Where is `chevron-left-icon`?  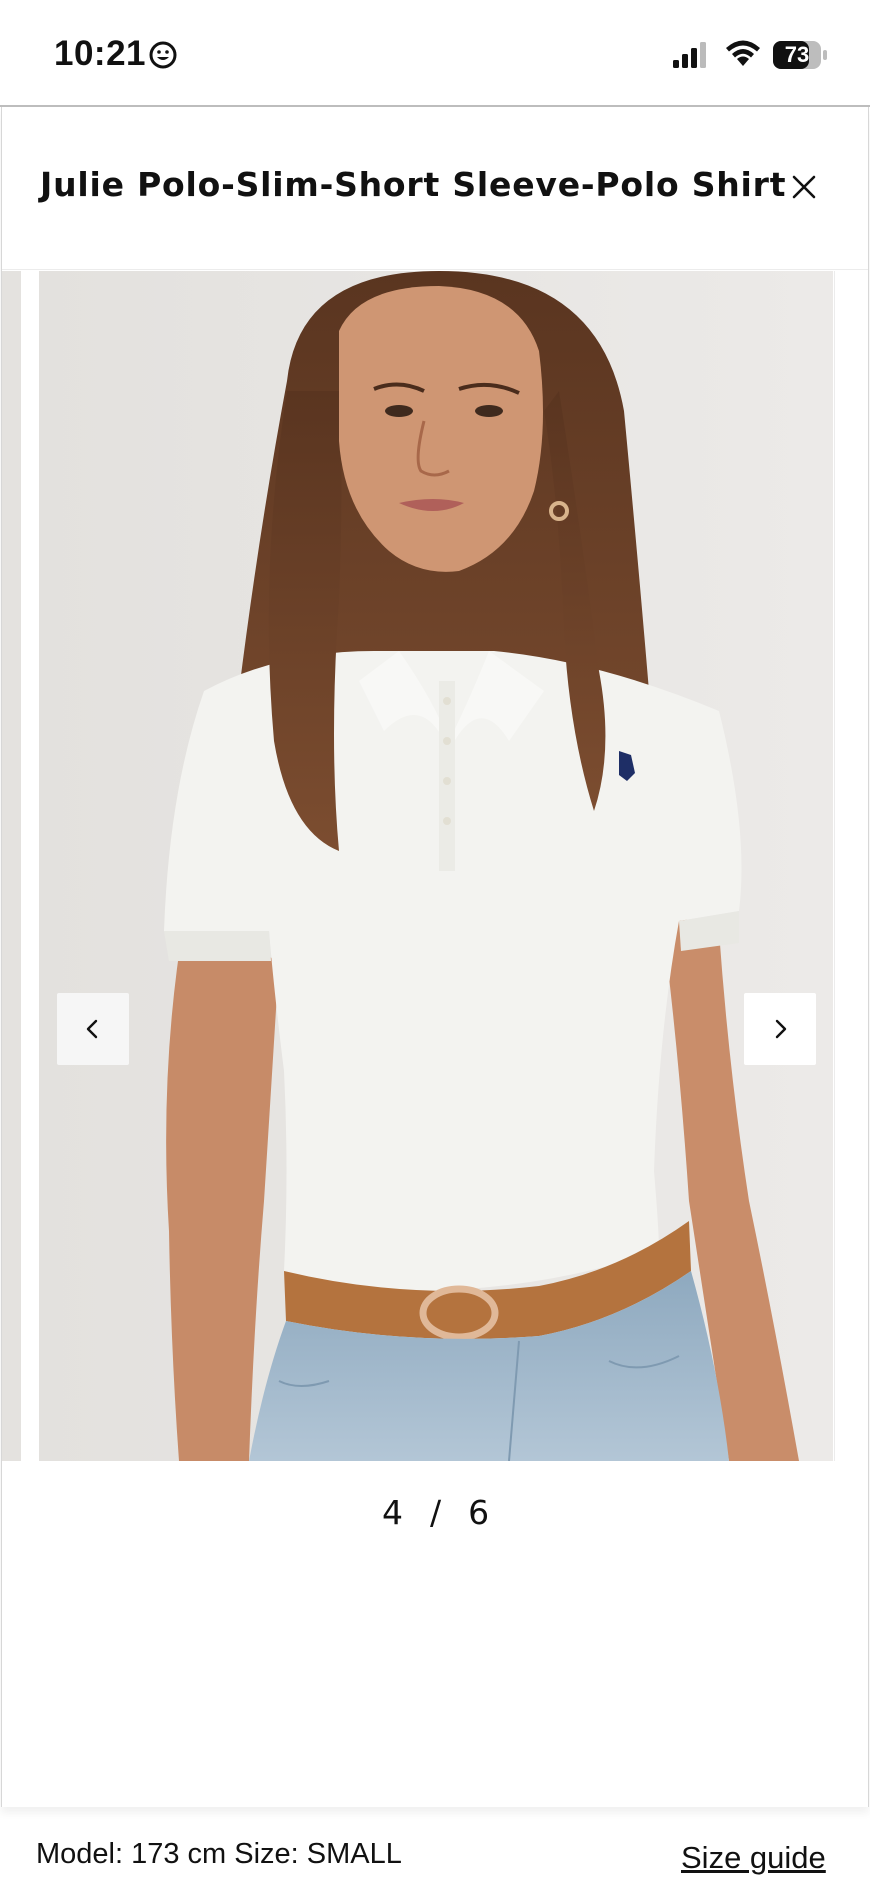 chevron-left-icon is located at coordinates (92, 1029).